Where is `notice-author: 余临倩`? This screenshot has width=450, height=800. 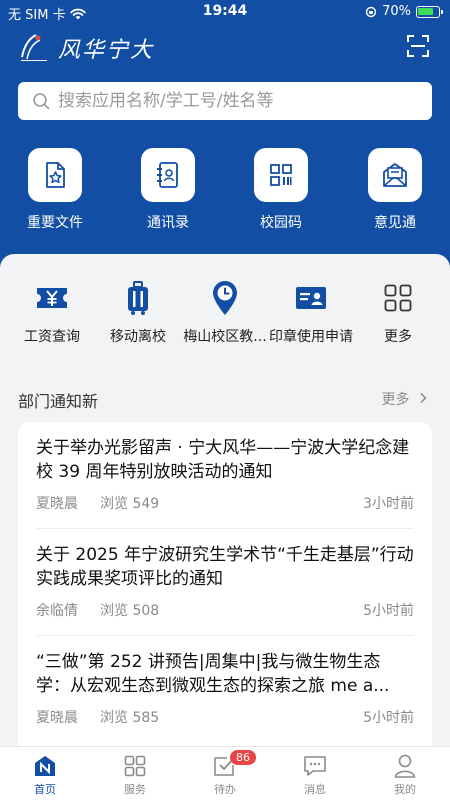 notice-author: 余临倩 is located at coordinates (57, 611).